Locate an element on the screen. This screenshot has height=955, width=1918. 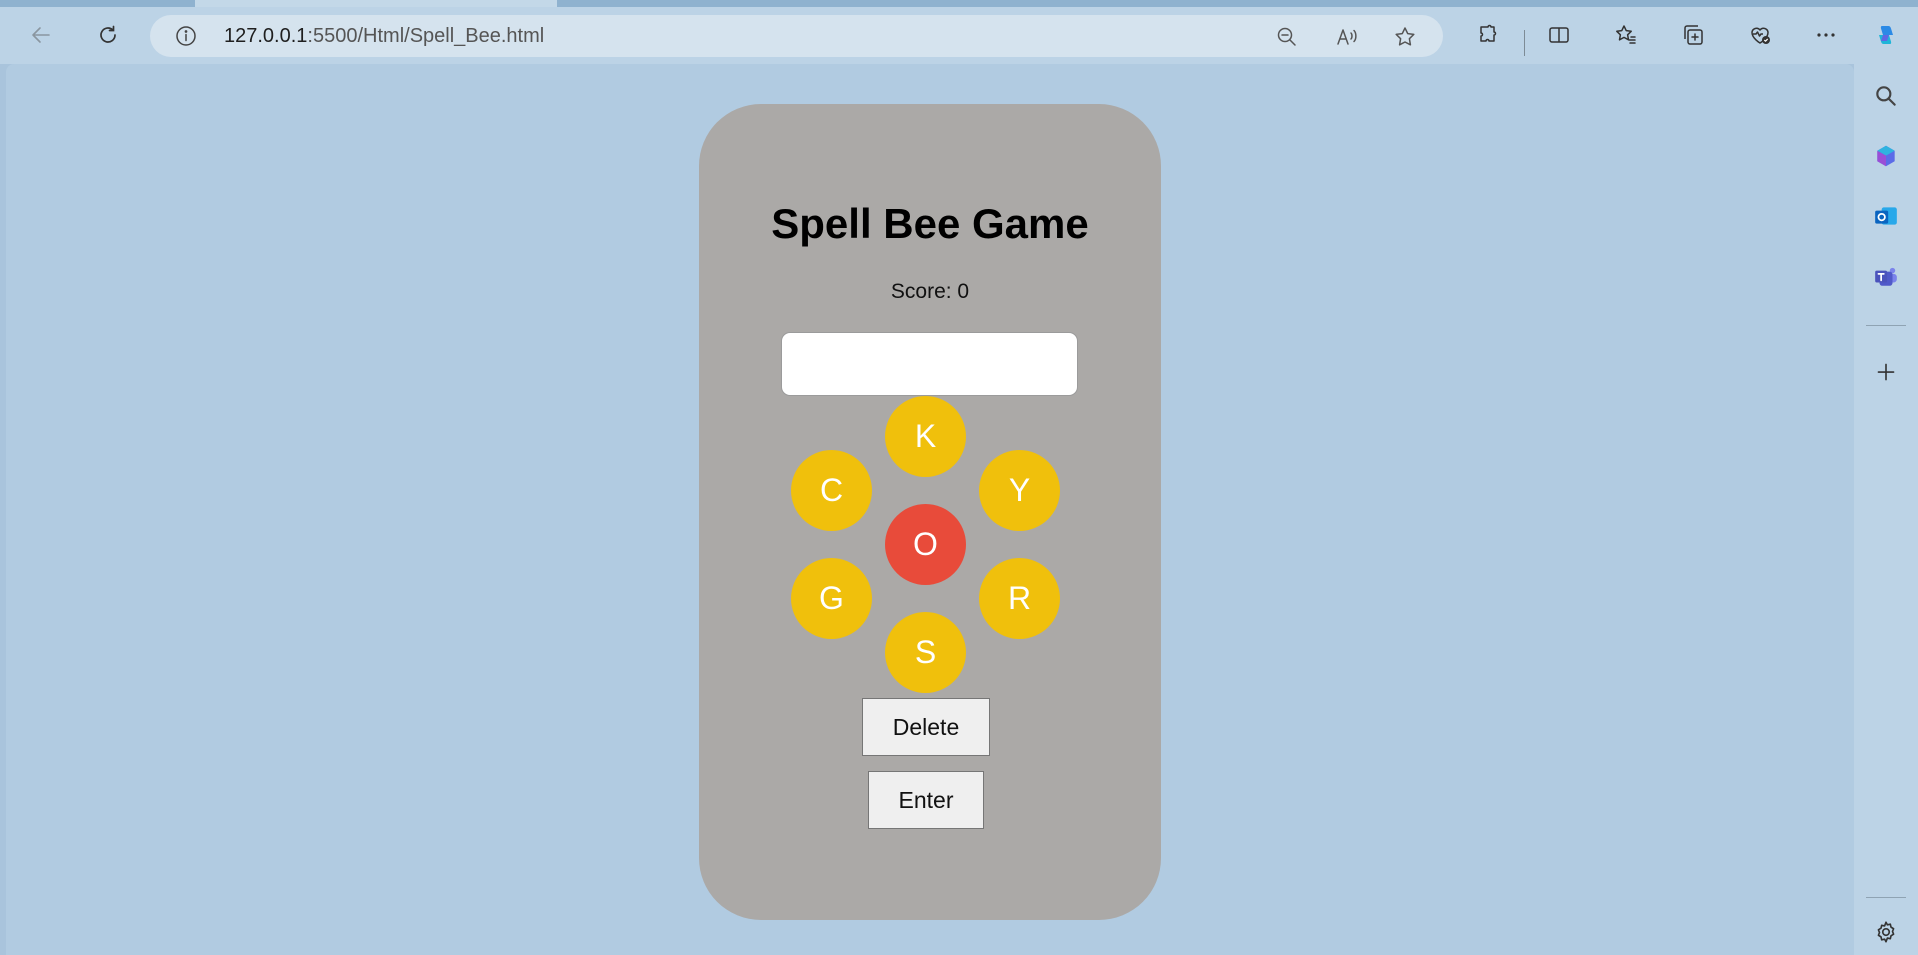
zoom-out-button is located at coordinates (1287, 37).